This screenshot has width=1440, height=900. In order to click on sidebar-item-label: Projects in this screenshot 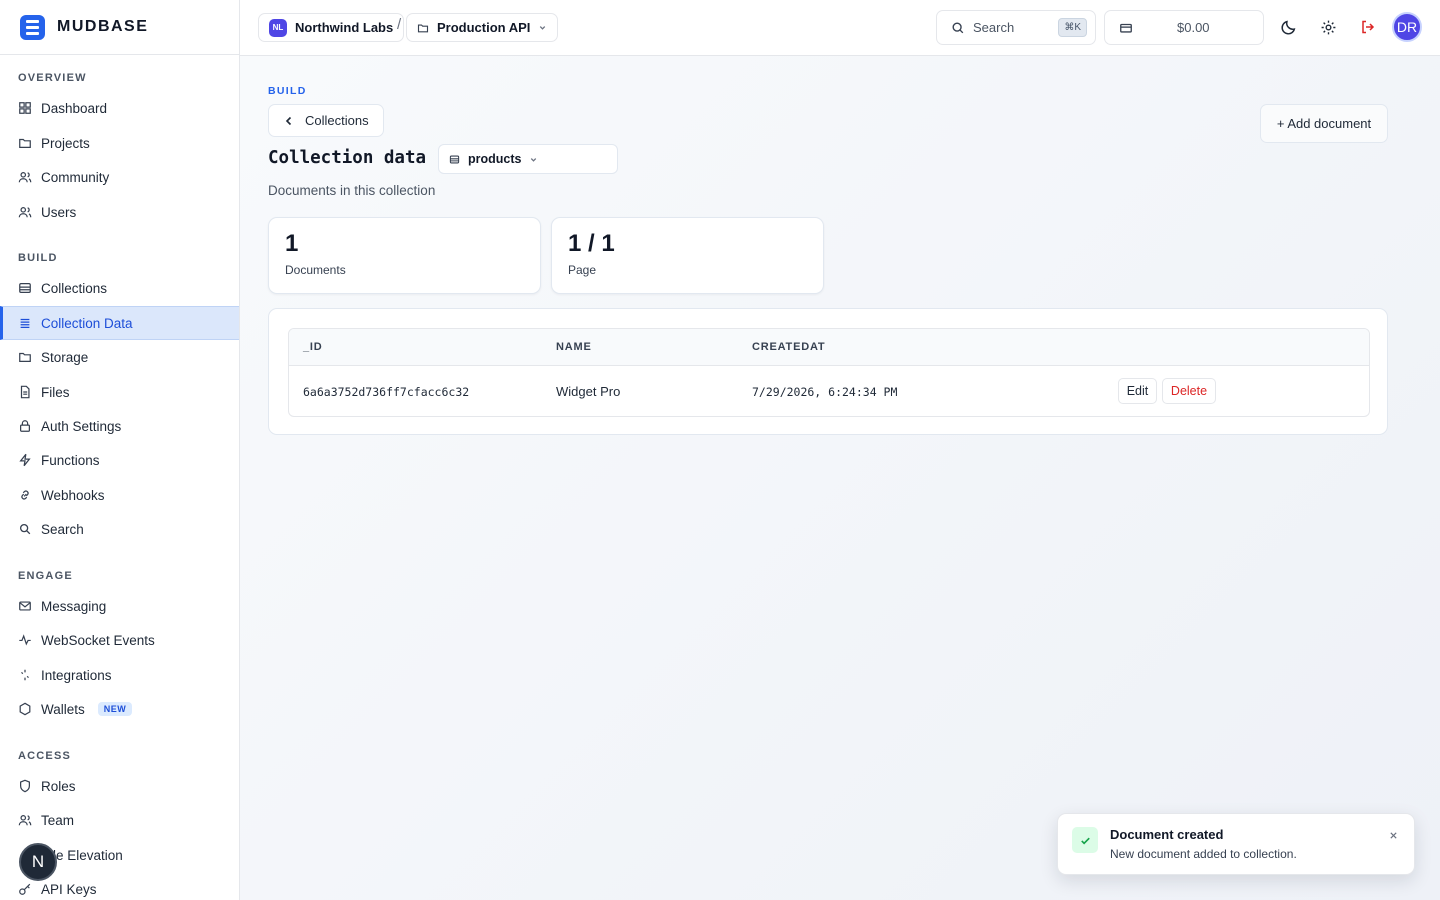, I will do `click(65, 143)`.